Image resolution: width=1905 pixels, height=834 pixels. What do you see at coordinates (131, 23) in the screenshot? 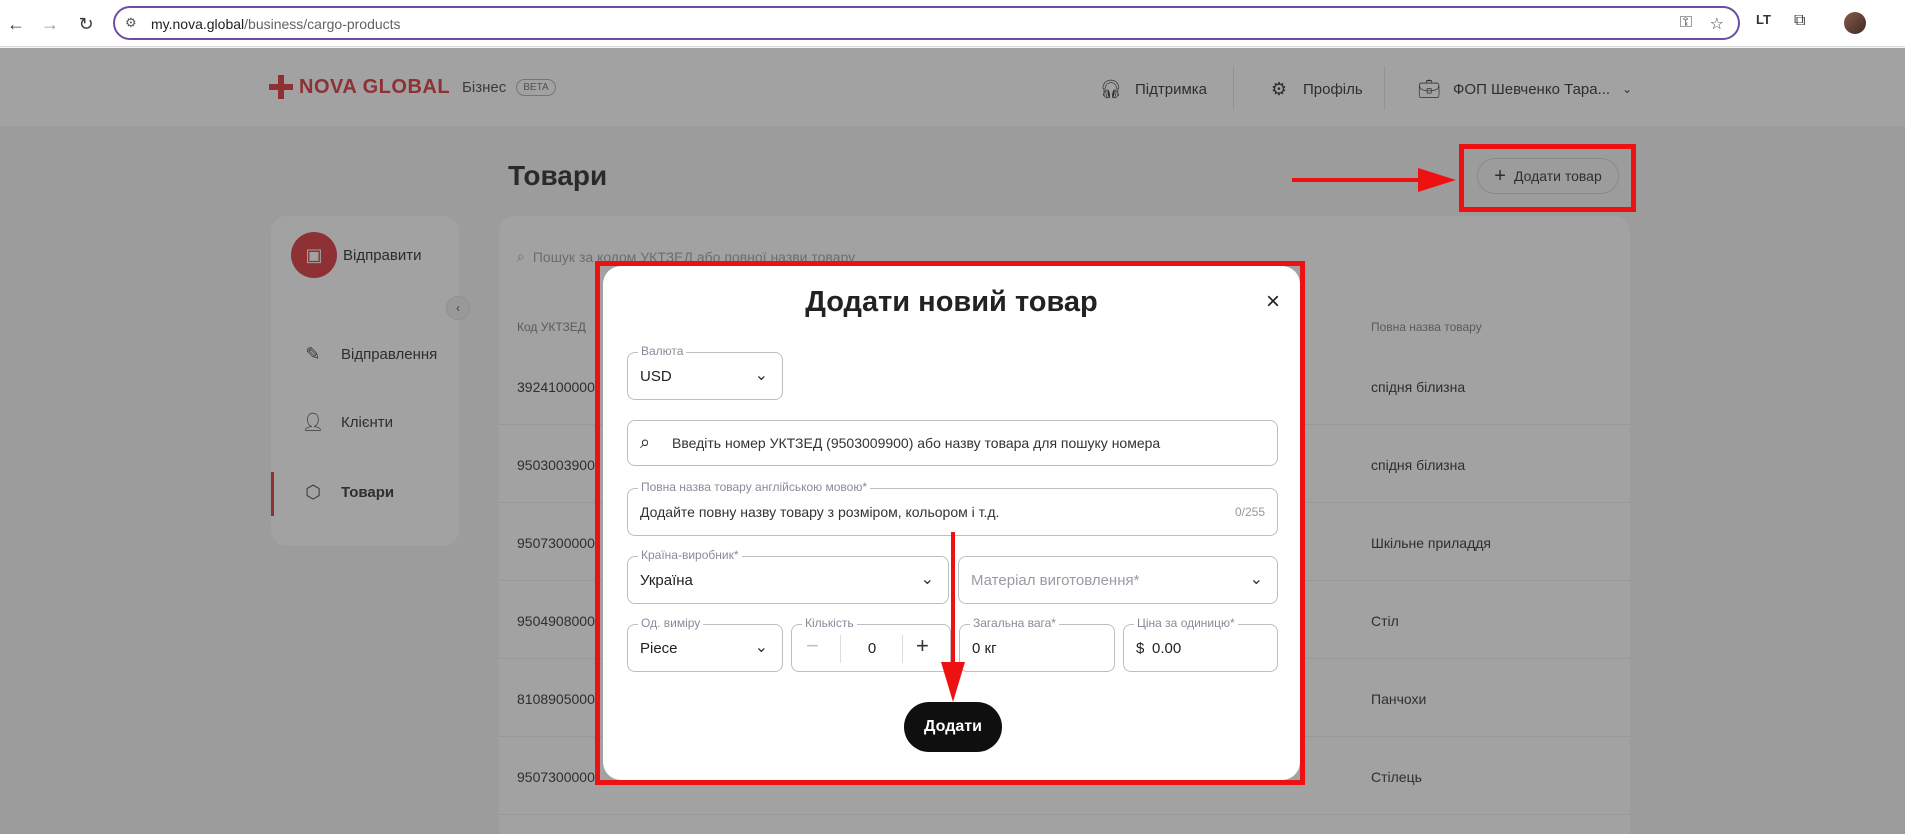
I see `site-settings-icon: ⚙` at bounding box center [131, 23].